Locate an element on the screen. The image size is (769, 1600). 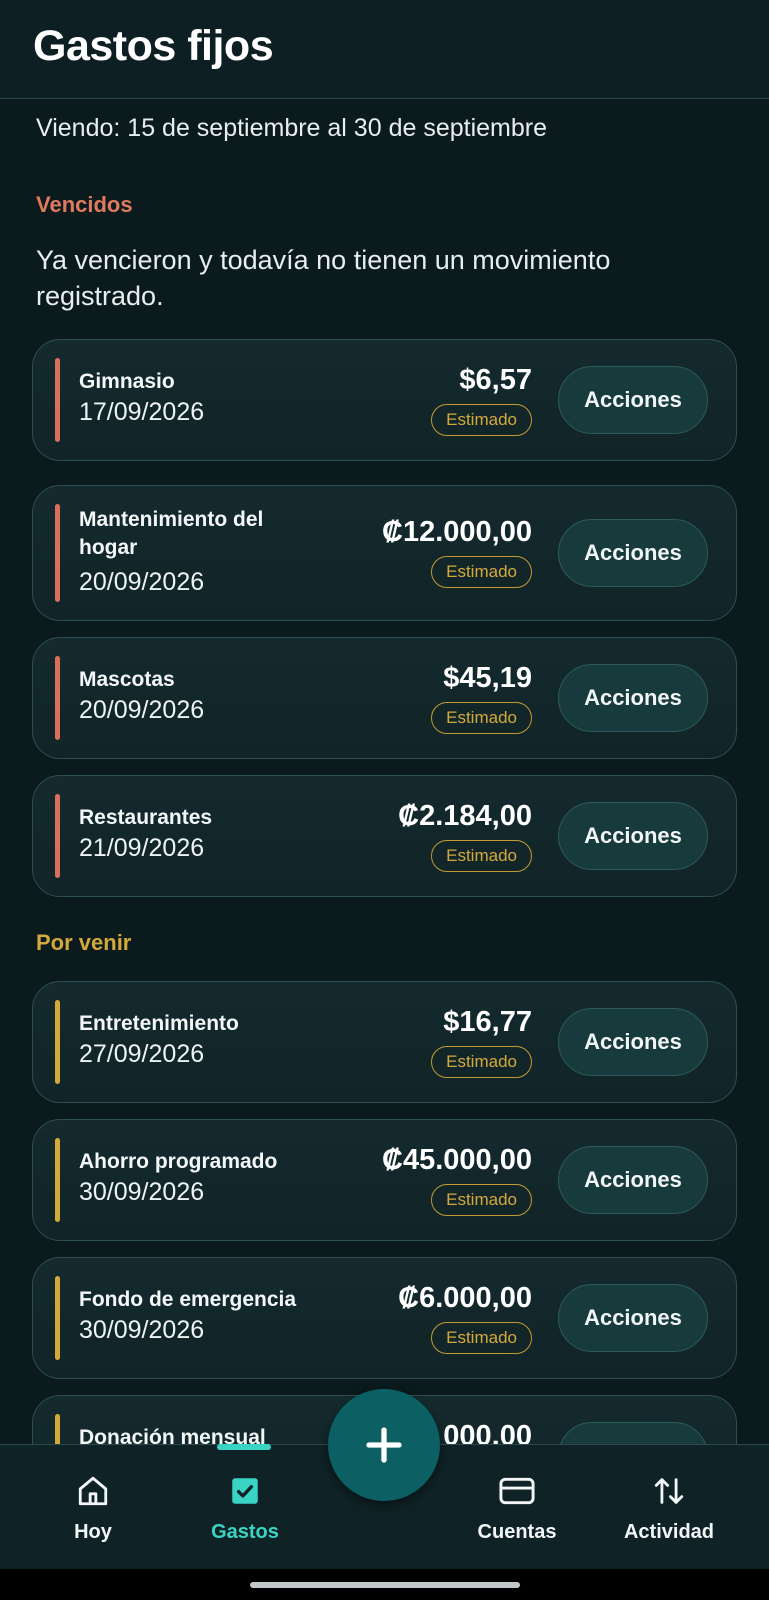
active-tab-indicator is located at coordinates (244, 1447).